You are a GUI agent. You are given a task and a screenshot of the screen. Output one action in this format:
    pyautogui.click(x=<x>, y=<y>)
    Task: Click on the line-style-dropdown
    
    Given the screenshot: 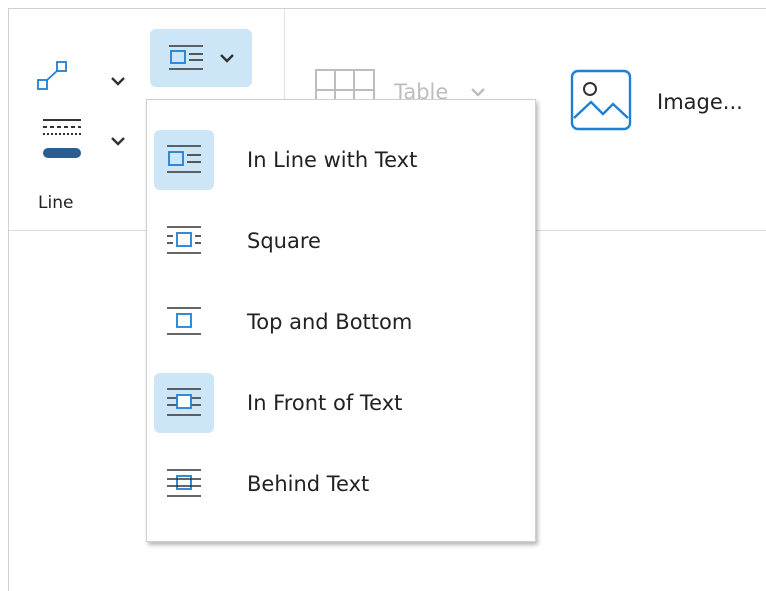 What is the action you would take?
    pyautogui.click(x=118, y=141)
    